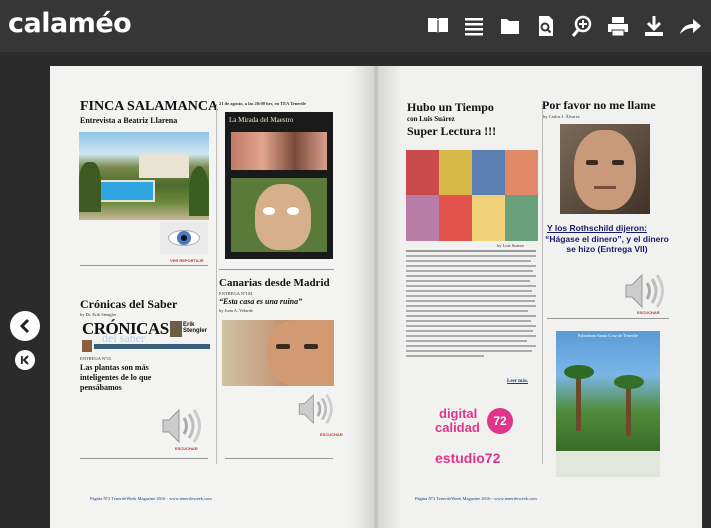 The height and width of the screenshot is (528, 711). Describe the element at coordinates (236, 293) in the screenshot. I see `canarias-entrega: ENTREGA Nº104` at that location.